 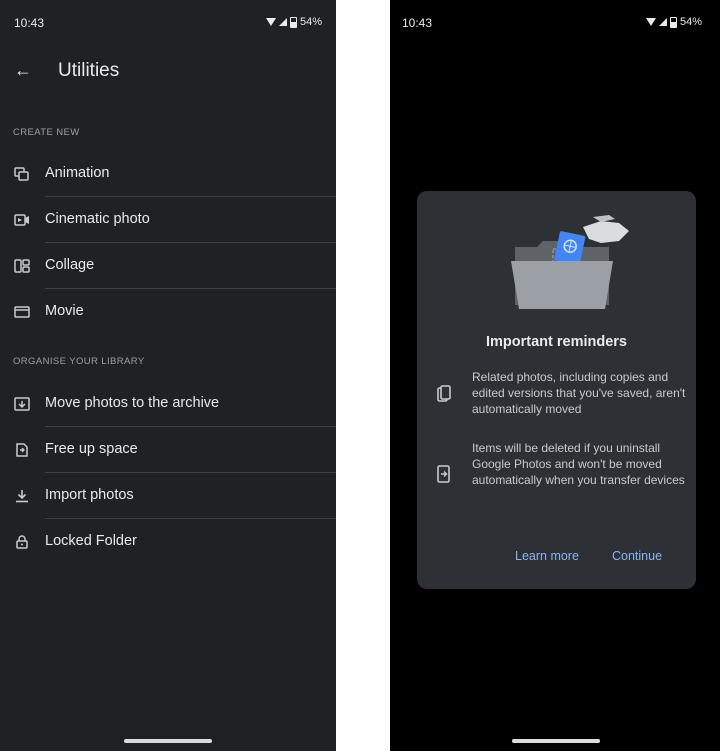 What do you see at coordinates (91, 541) in the screenshot?
I see `utility-item-label: Locked Folder` at bounding box center [91, 541].